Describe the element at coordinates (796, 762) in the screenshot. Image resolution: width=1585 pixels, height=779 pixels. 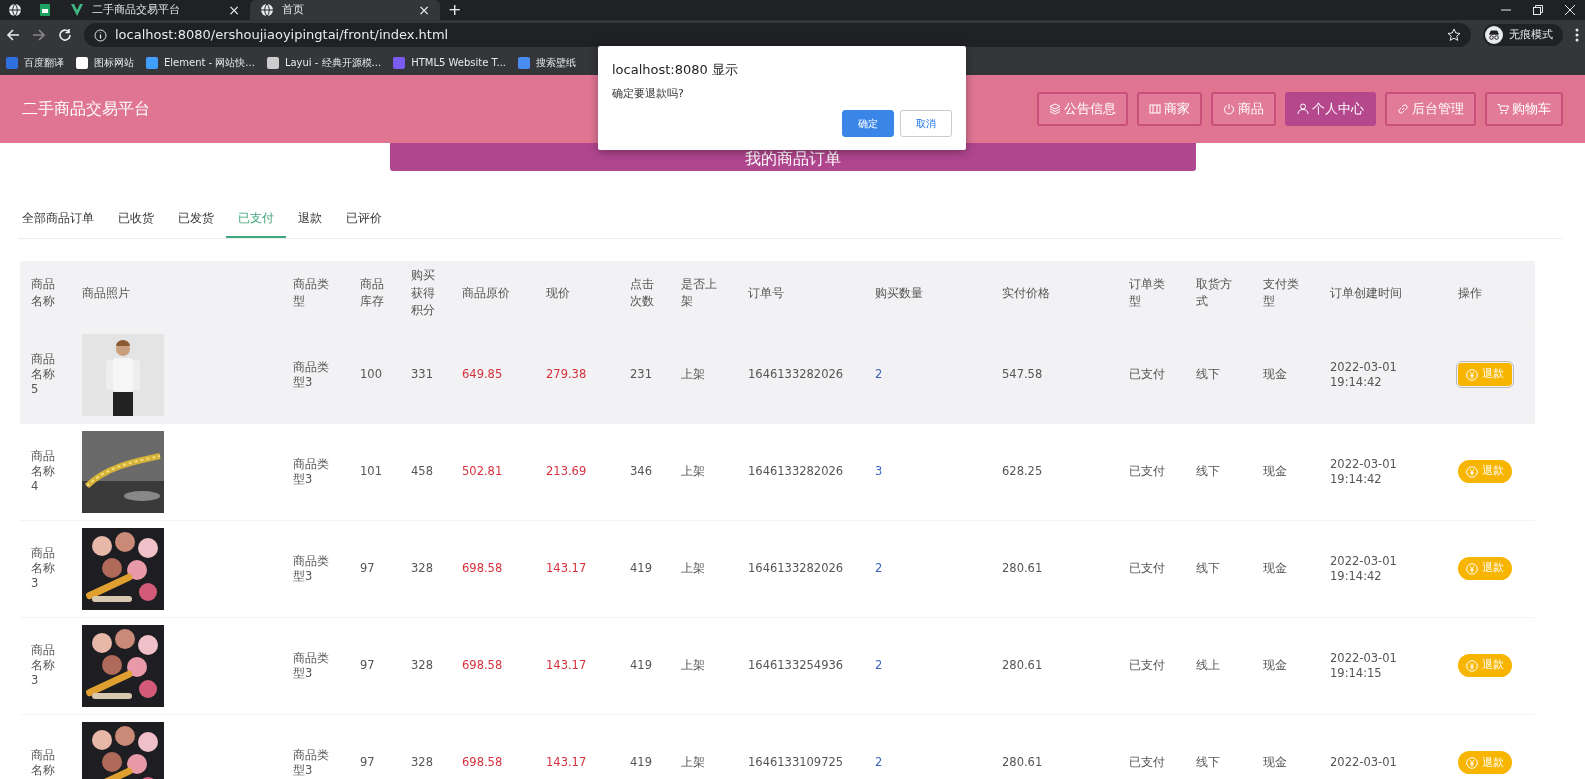
I see `table-cell: 1646133109725` at that location.